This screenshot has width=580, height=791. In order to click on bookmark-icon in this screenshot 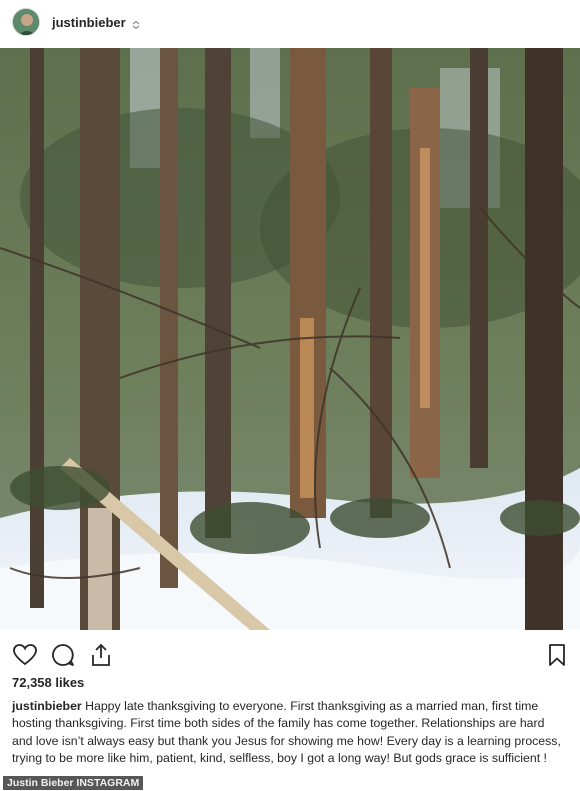, I will do `click(557, 655)`.